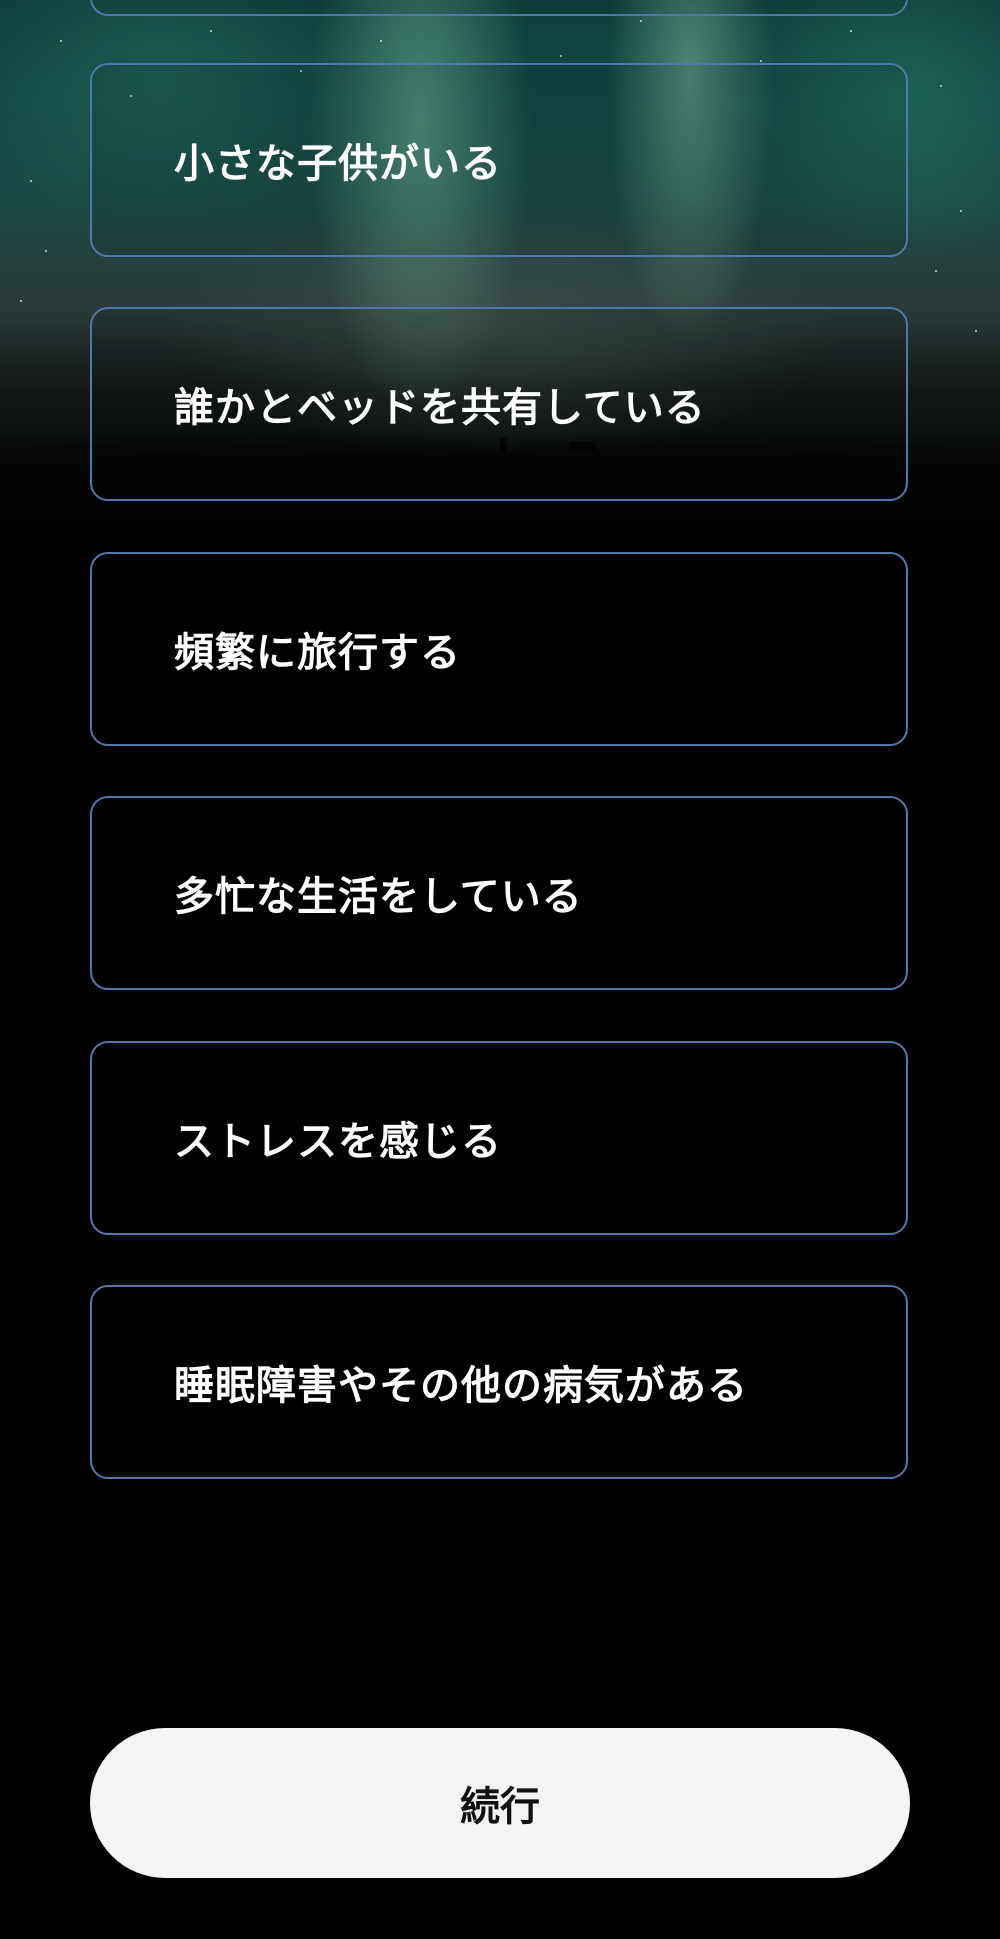 Image resolution: width=1000 pixels, height=1939 pixels. Describe the element at coordinates (500, 1807) in the screenshot. I see `continue-button-label: 続行` at that location.